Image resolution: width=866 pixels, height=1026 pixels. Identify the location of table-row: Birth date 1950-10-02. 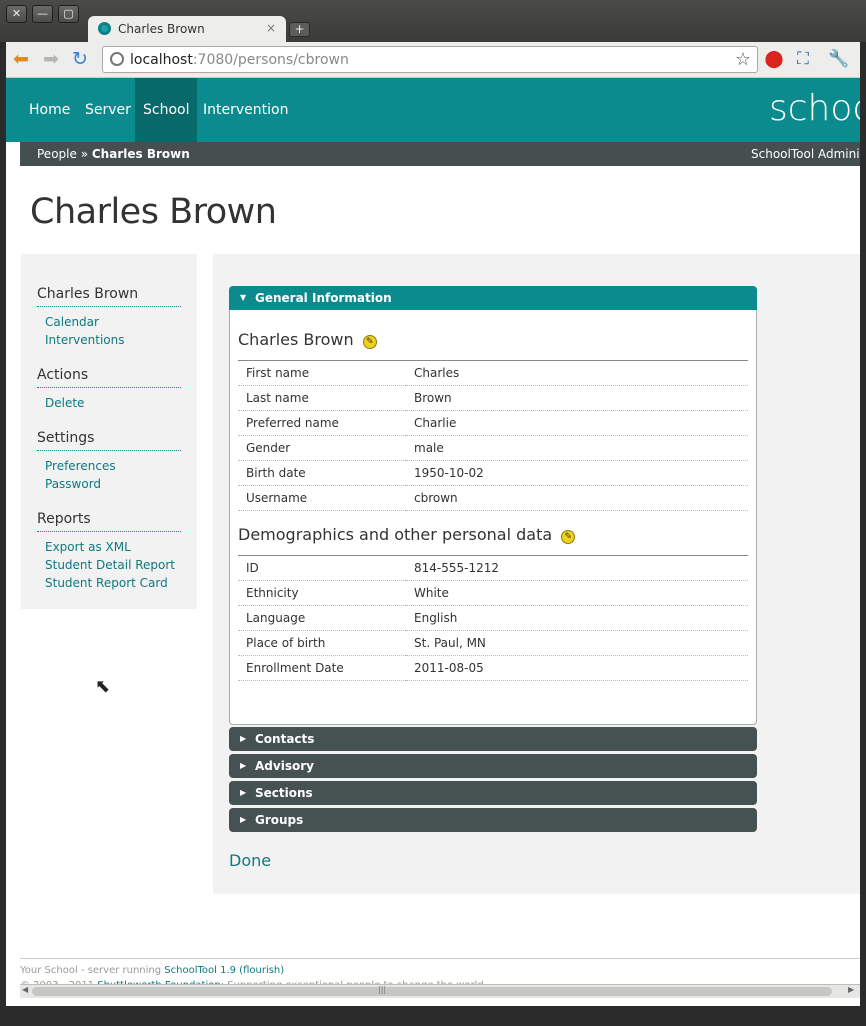
(493, 473).